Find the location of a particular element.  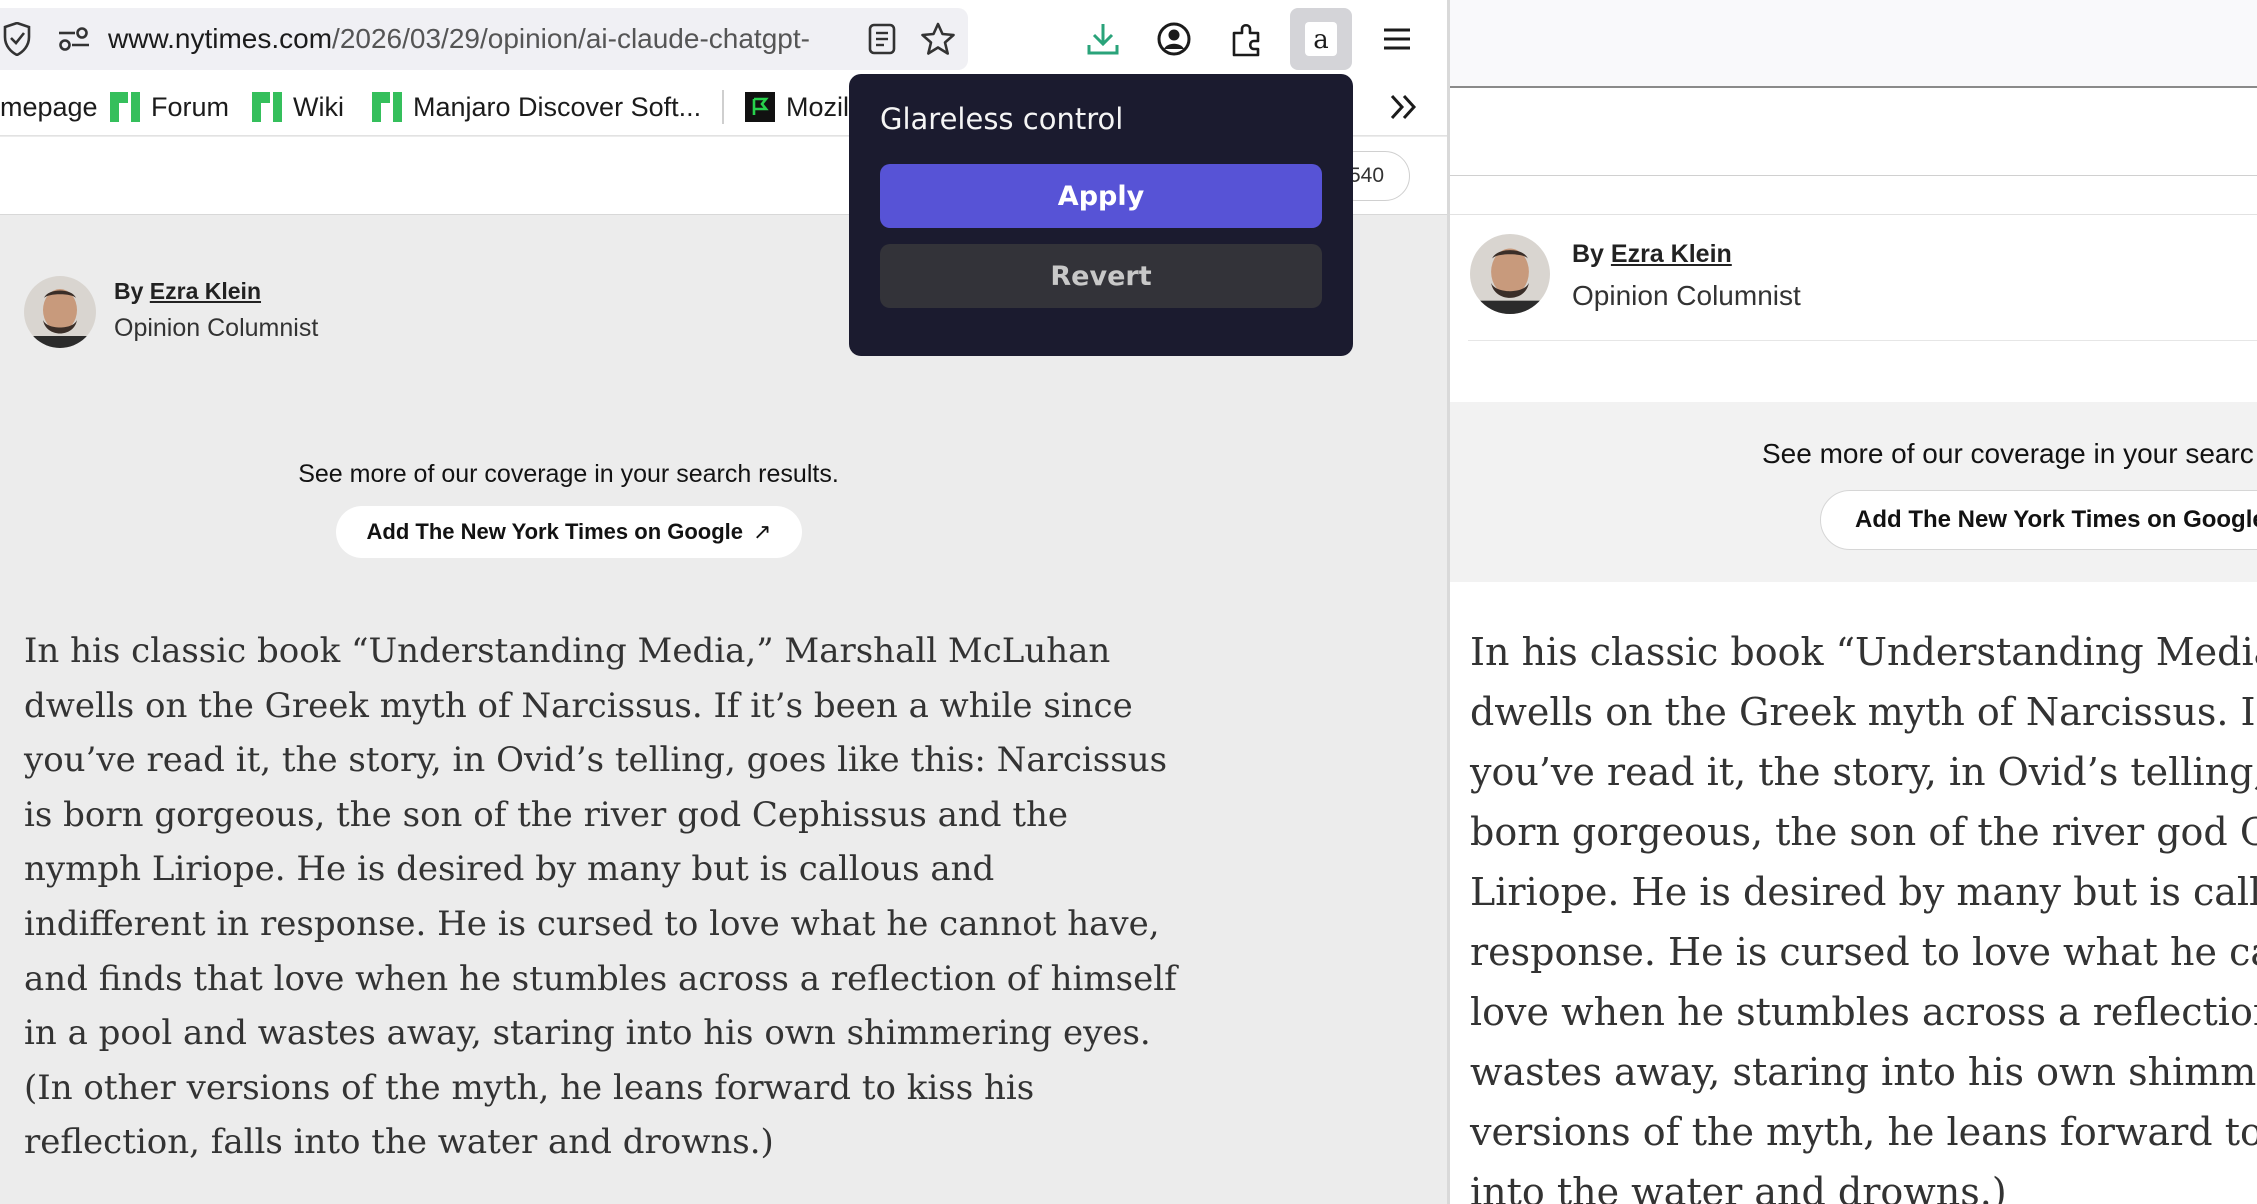

glareless-extension-icon: a is located at coordinates (1321, 39).